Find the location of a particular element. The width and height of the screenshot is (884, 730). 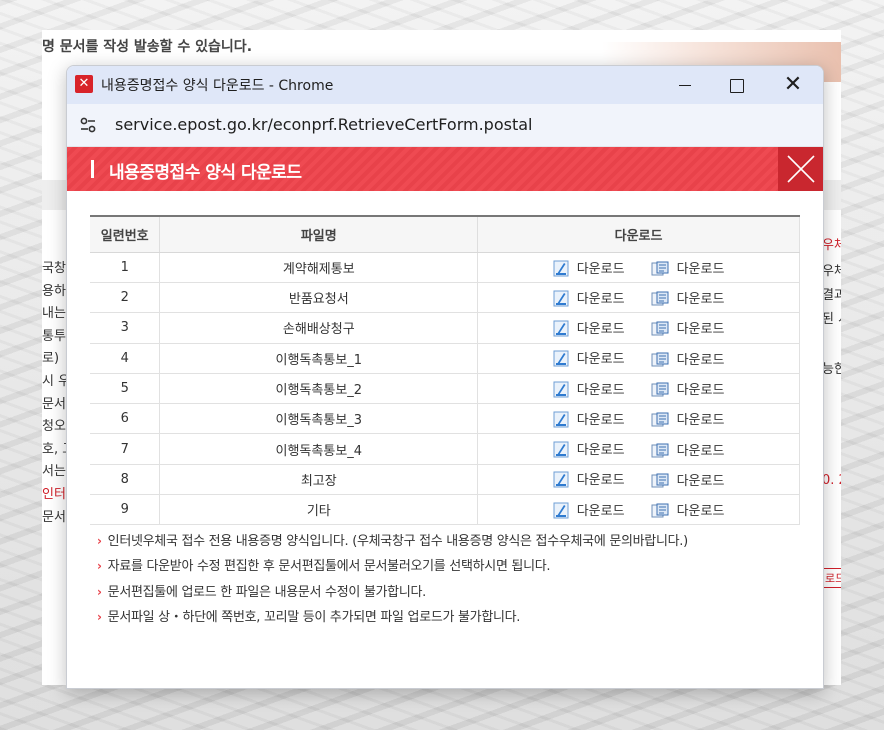

bg-right-line: 결과 is located at coordinates (831, 295).